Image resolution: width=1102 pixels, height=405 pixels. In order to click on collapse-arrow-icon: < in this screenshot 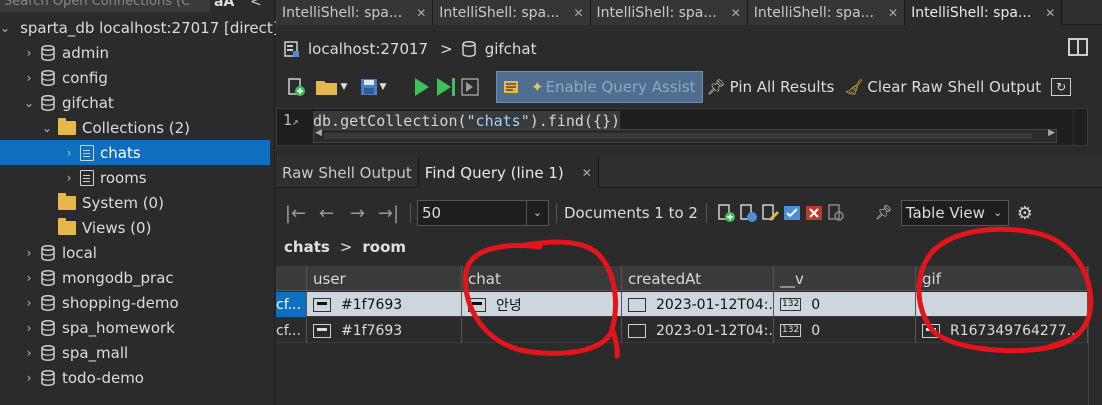, I will do `click(256, 5)`.